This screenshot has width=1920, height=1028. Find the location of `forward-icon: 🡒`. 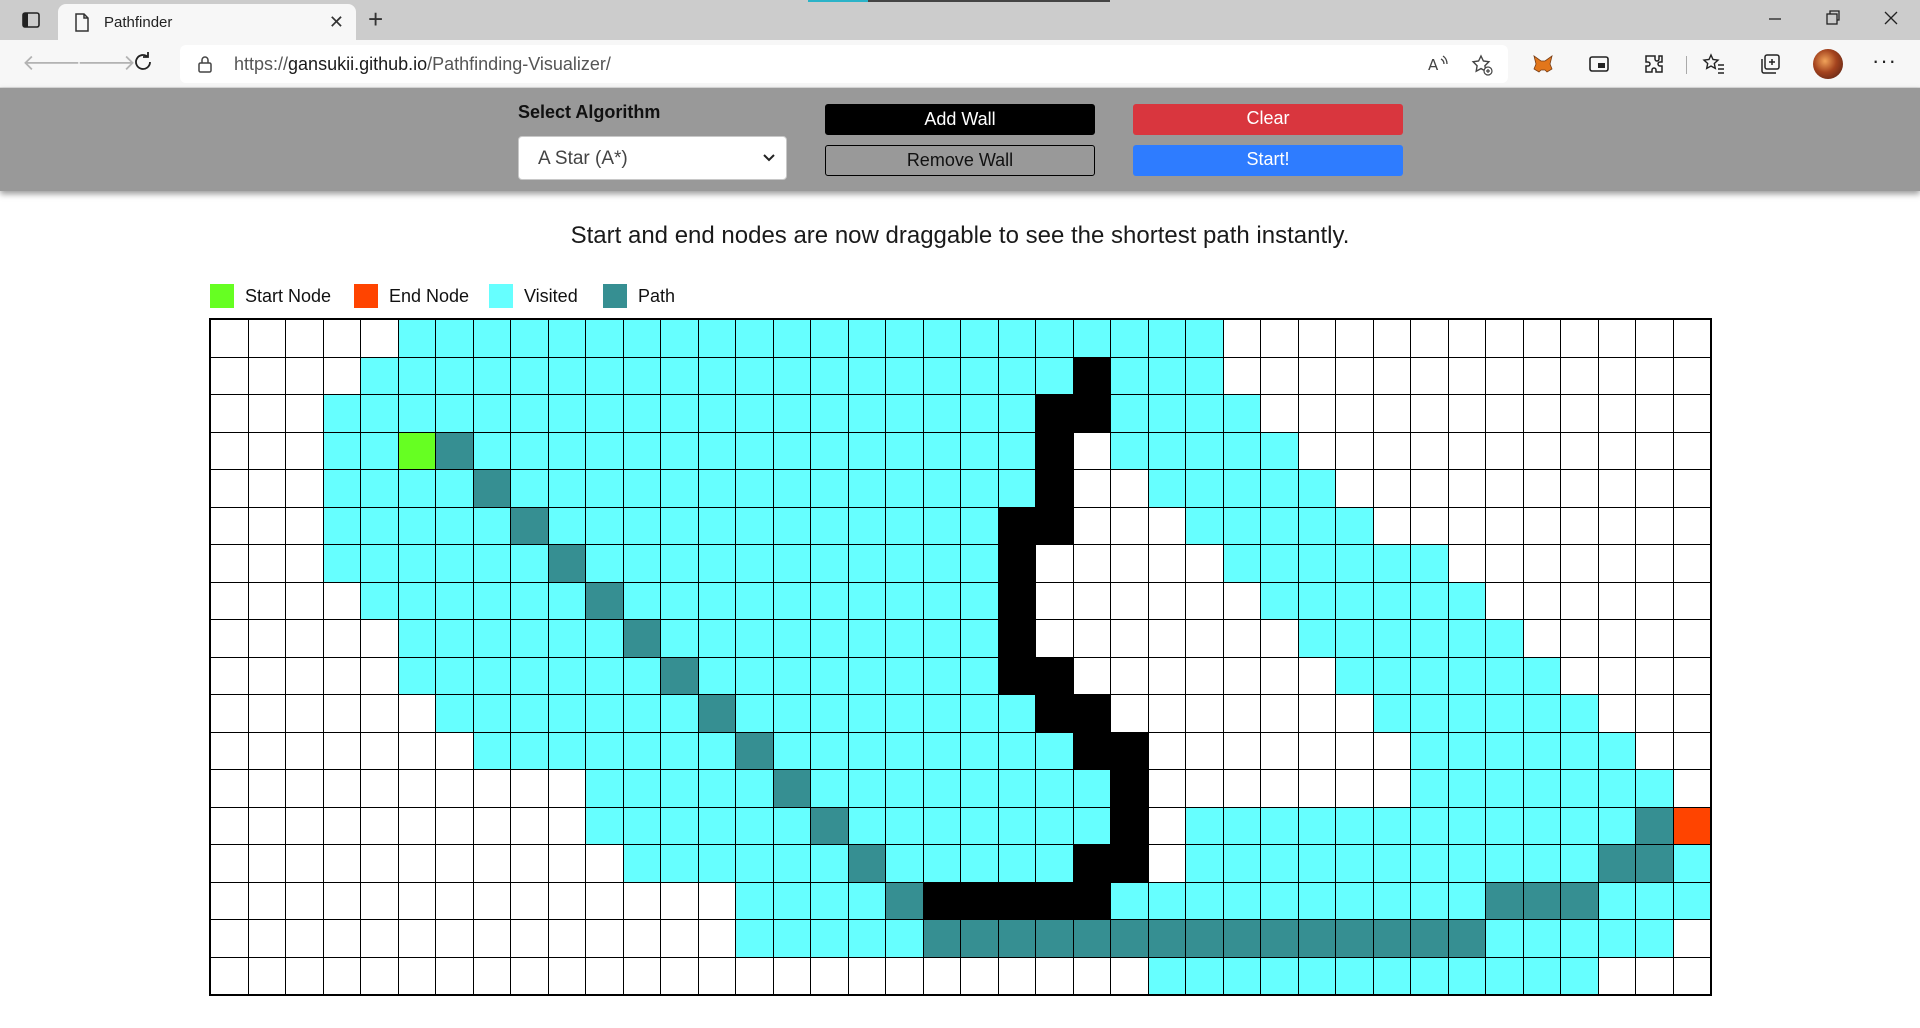

forward-icon: 🡒 is located at coordinates (106, 63).